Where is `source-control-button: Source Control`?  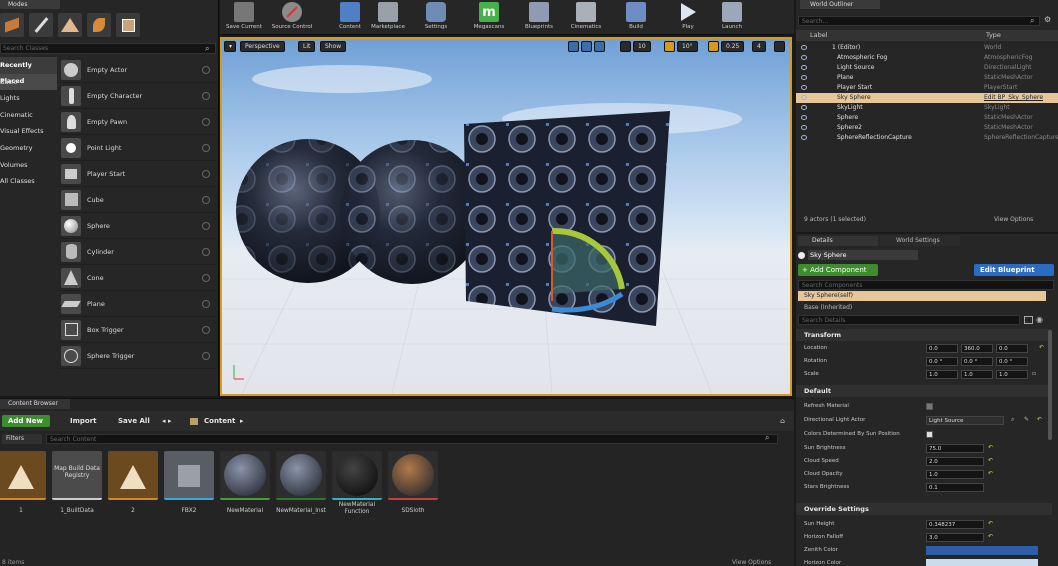 source-control-button: Source Control is located at coordinates (292, 17).